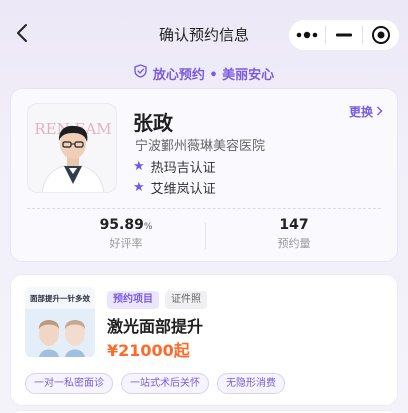 This screenshot has width=408, height=413. I want to click on certification-label: 艾维岚认证, so click(183, 189).